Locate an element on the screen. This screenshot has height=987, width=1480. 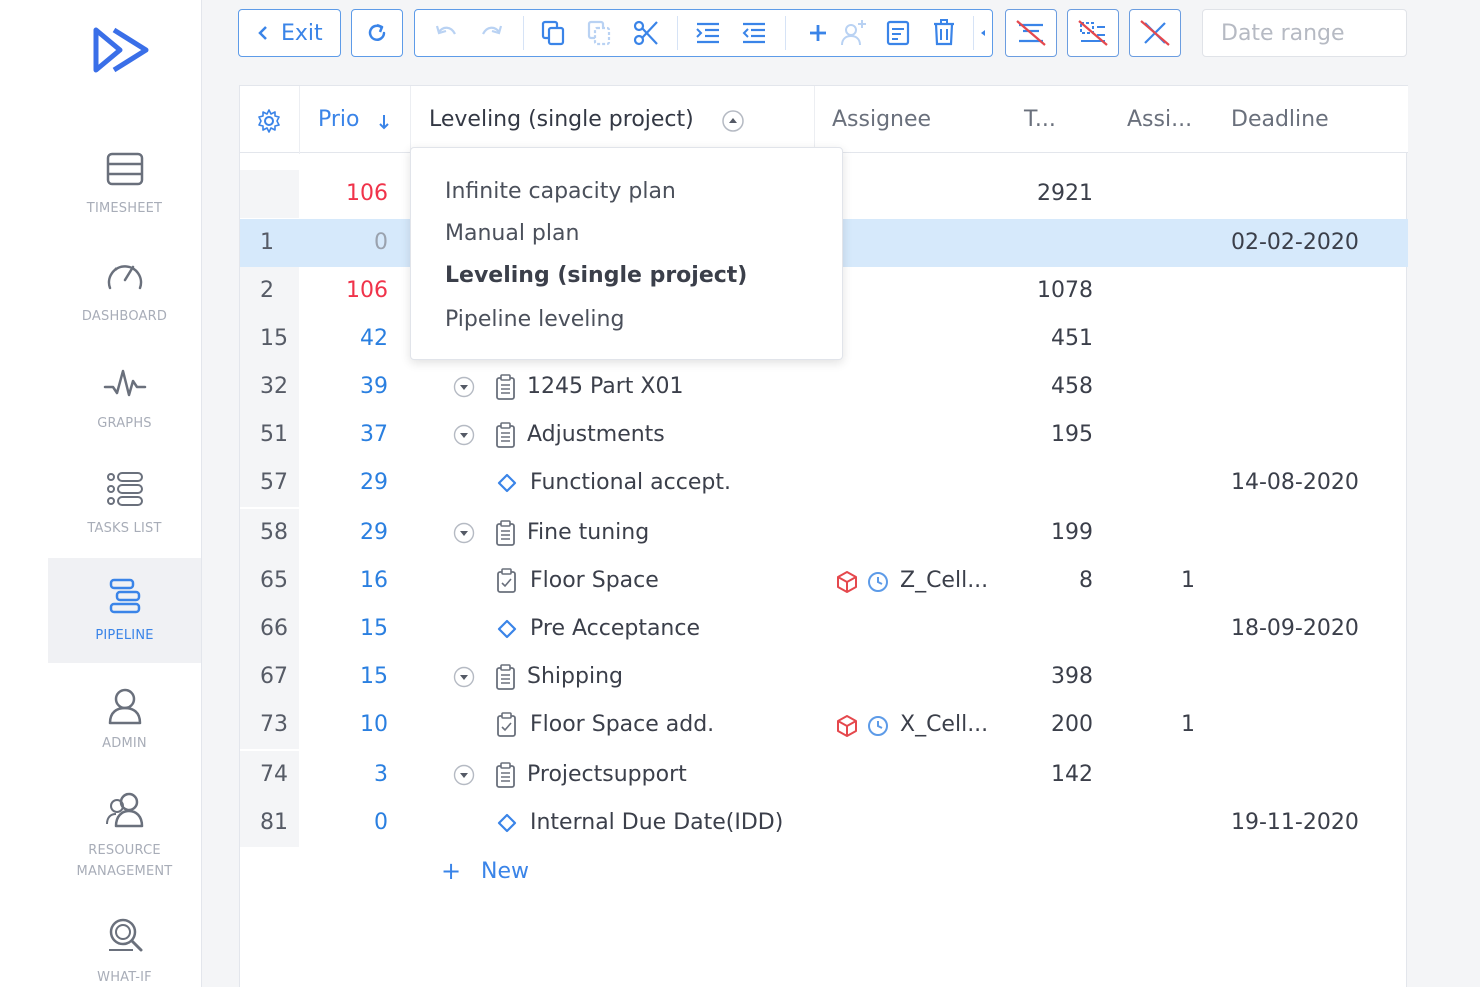
row-index: 32 is located at coordinates (269, 387).